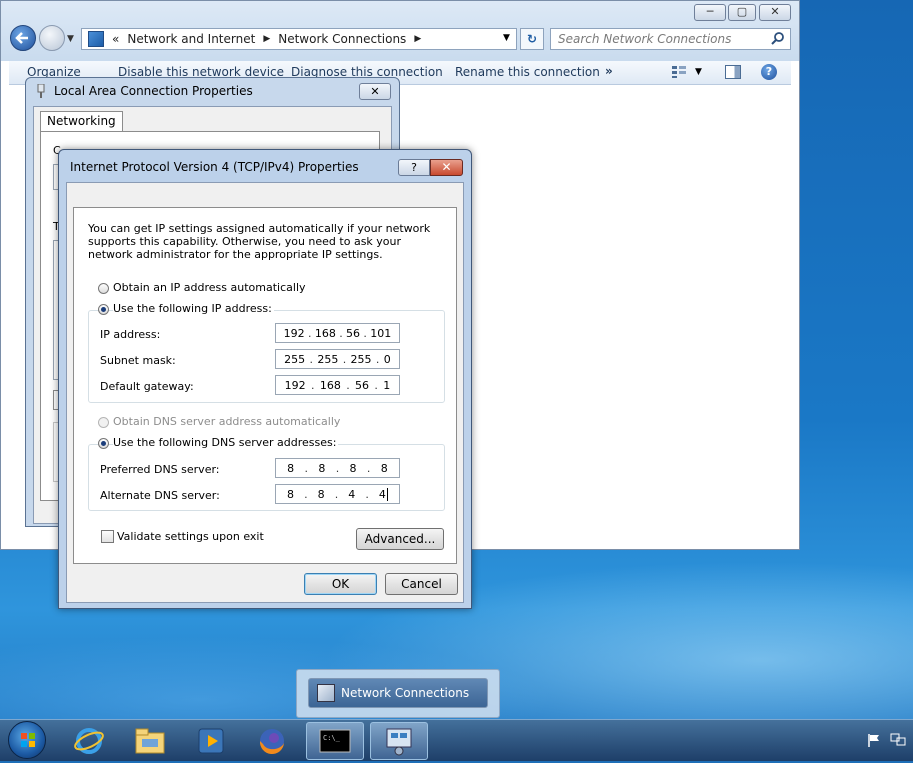  Describe the element at coordinates (325, 333) in the screenshot. I see `ip-octet-2: 168` at that location.